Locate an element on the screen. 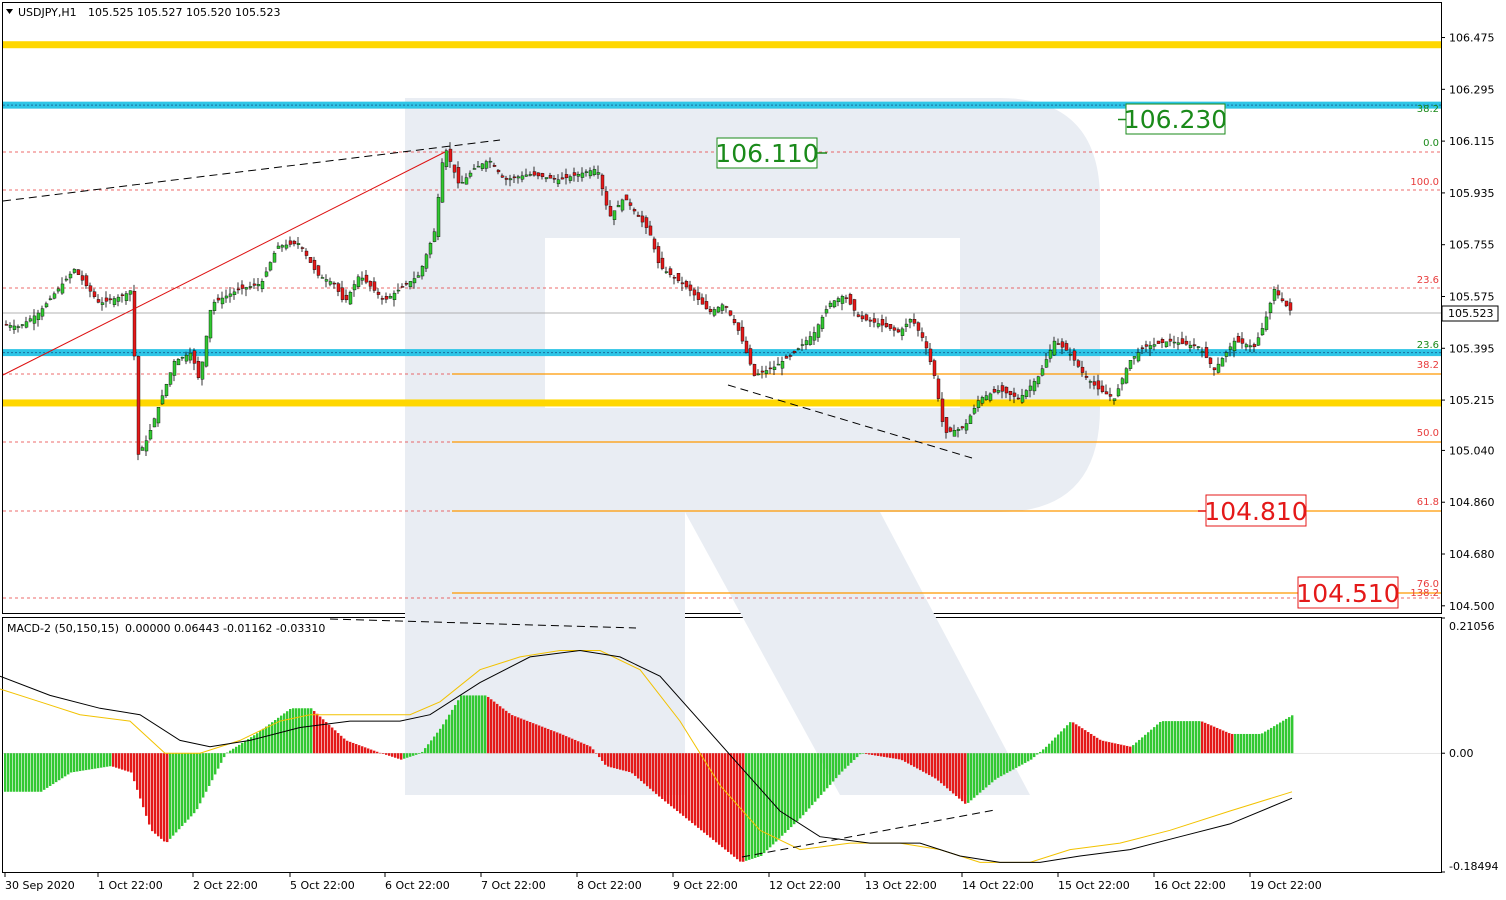 This screenshot has height=900, width=1506. date-label: 7 Oct 22:00 is located at coordinates (513, 885).